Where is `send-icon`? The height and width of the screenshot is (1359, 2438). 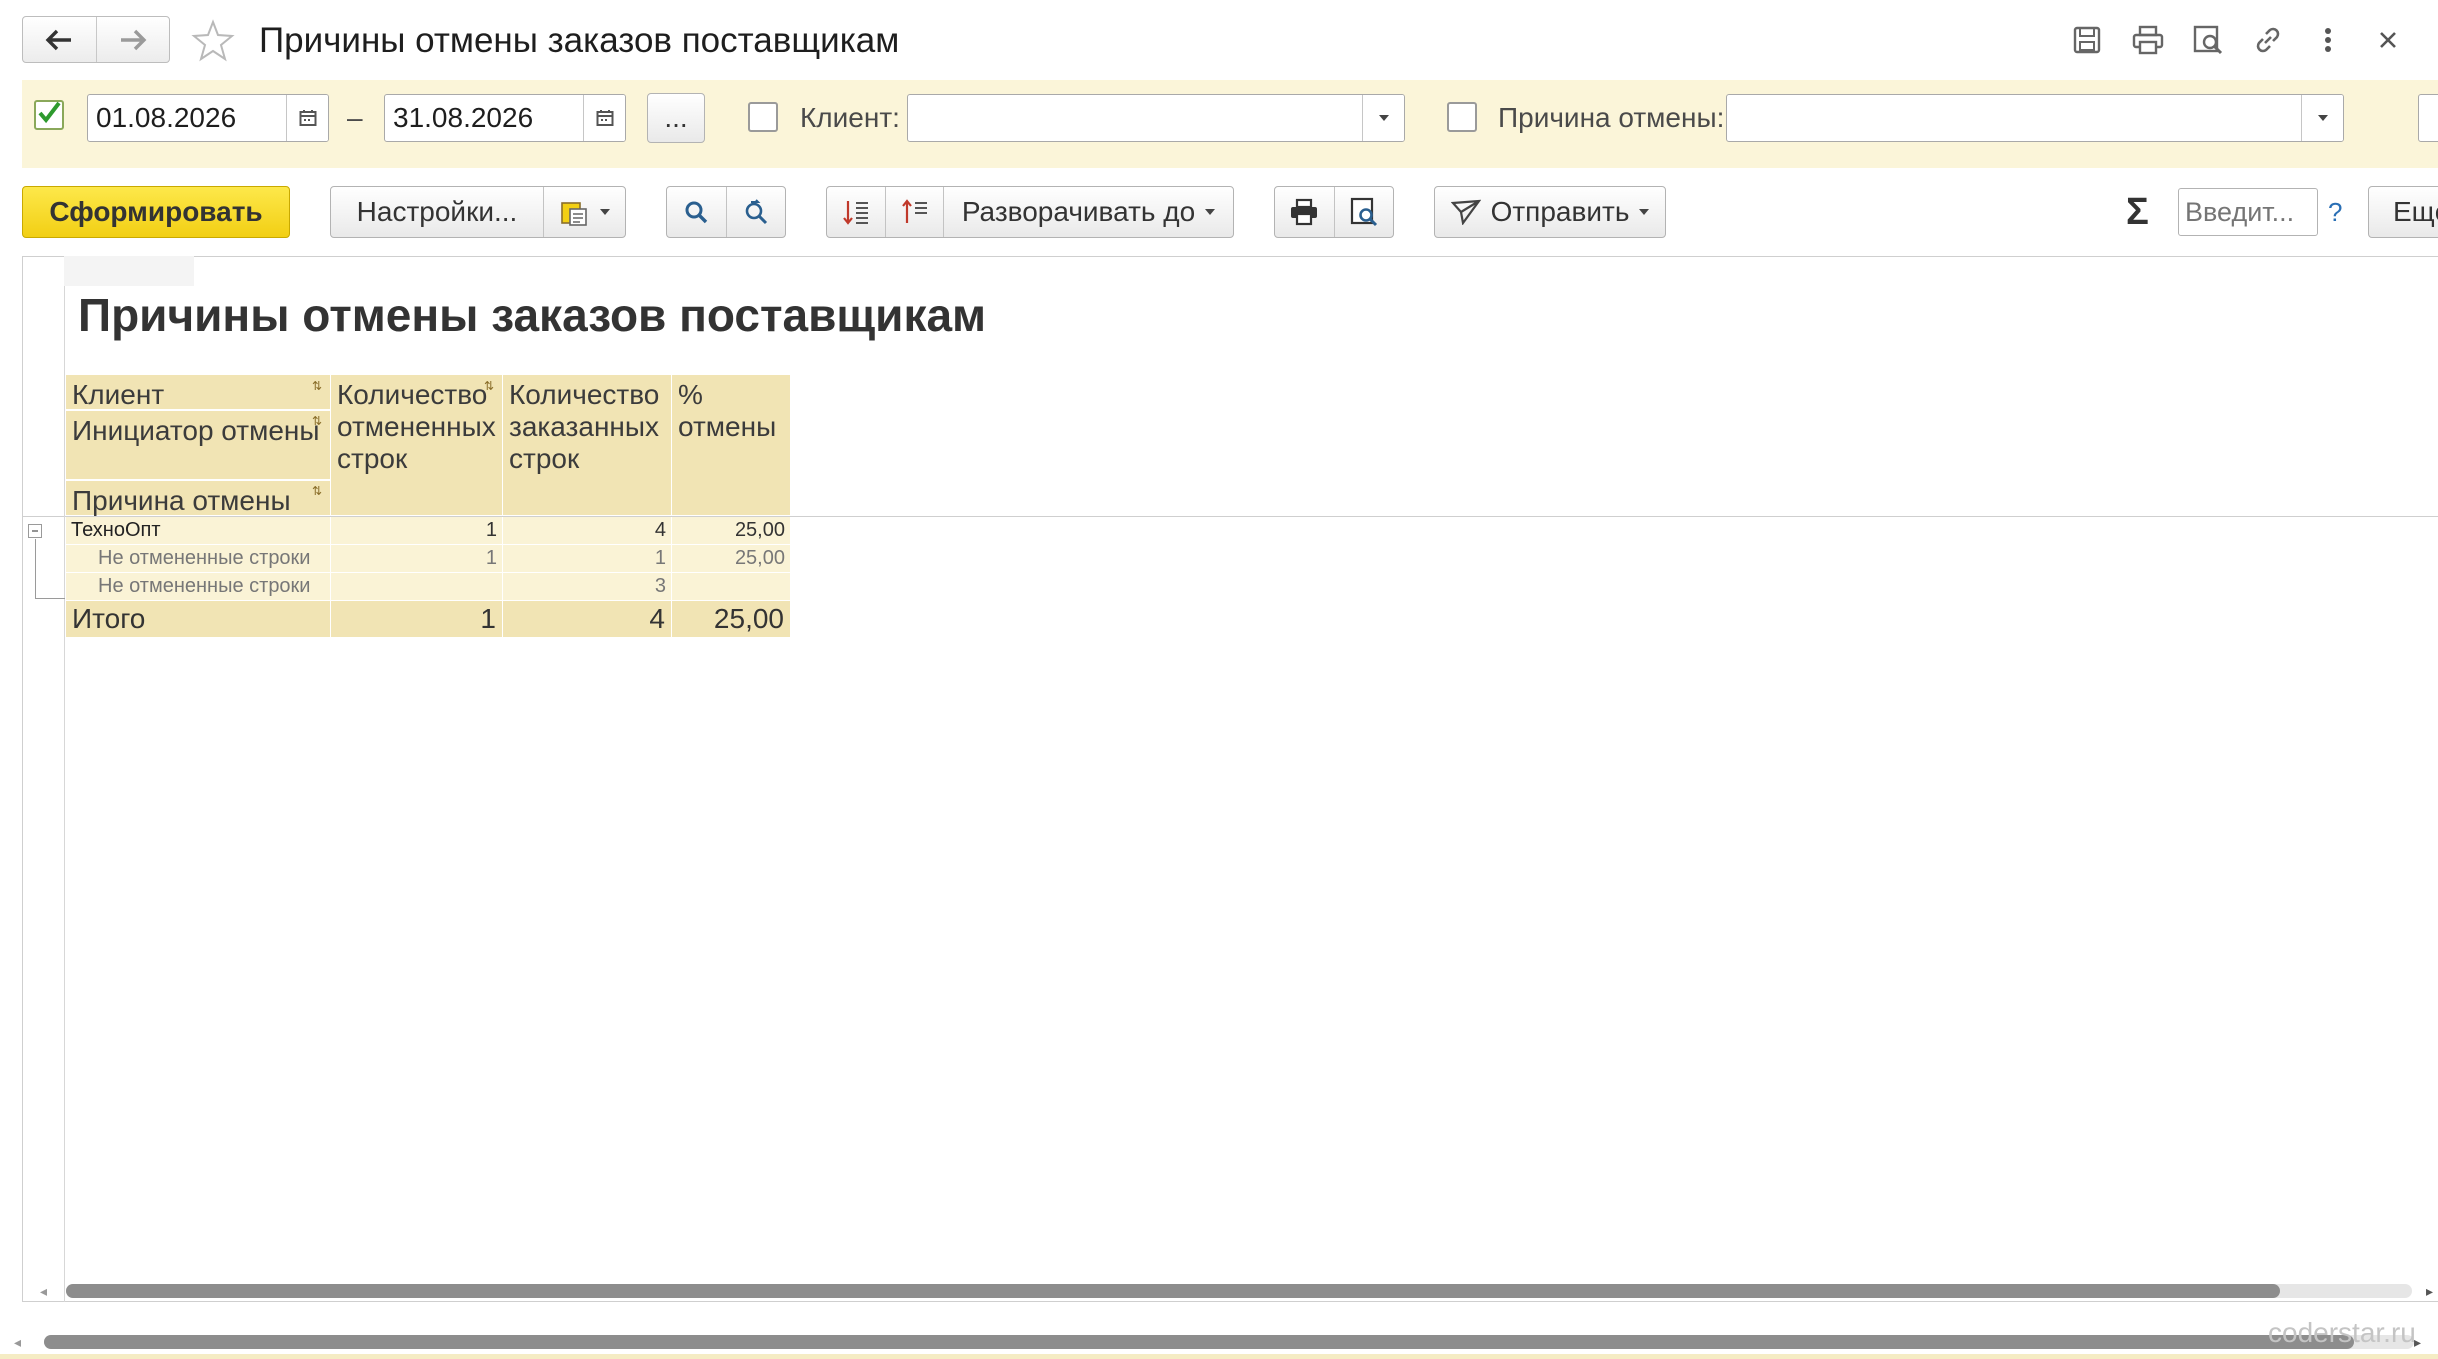
send-icon is located at coordinates (1465, 212).